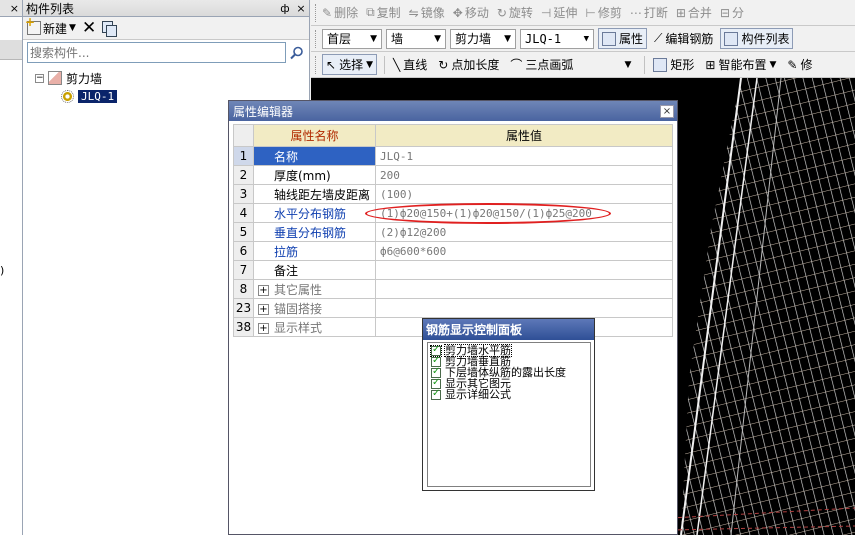 The width and height of the screenshot is (855, 535). I want to click on collapse-icon: −, so click(39, 78).